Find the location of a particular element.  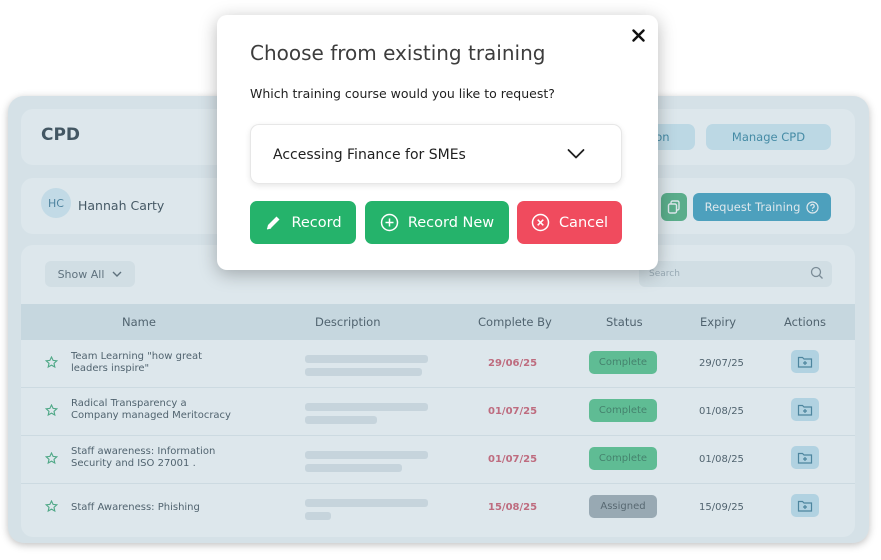

chevron-down-icon is located at coordinates (576, 154).